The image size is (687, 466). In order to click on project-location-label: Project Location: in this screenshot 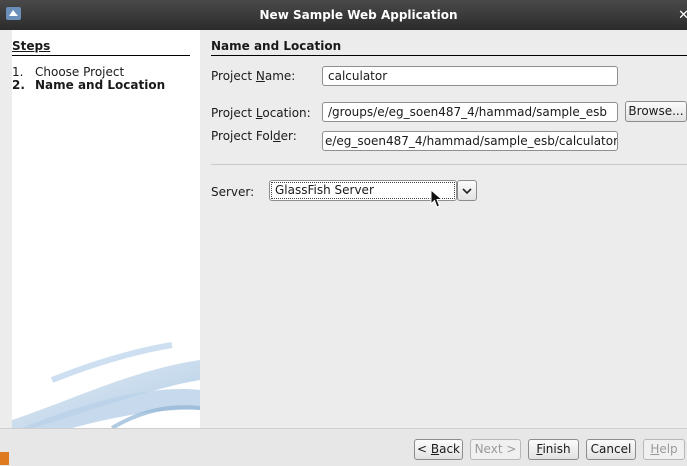, I will do `click(261, 113)`.